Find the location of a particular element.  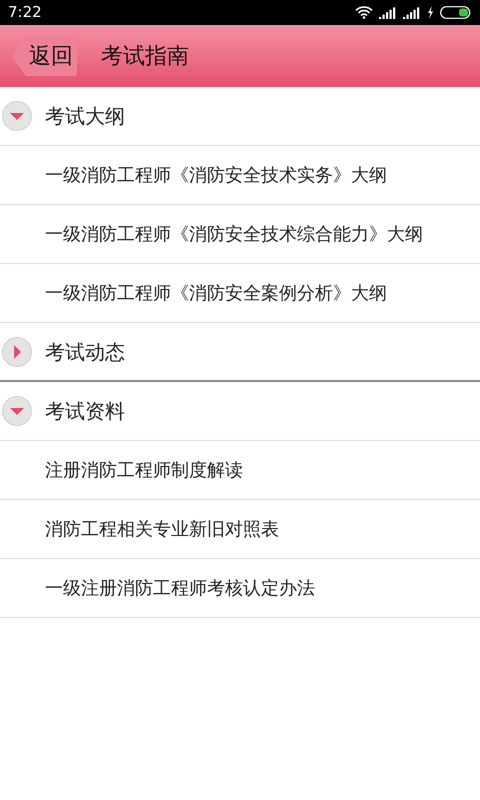

wifi-icon is located at coordinates (364, 12).